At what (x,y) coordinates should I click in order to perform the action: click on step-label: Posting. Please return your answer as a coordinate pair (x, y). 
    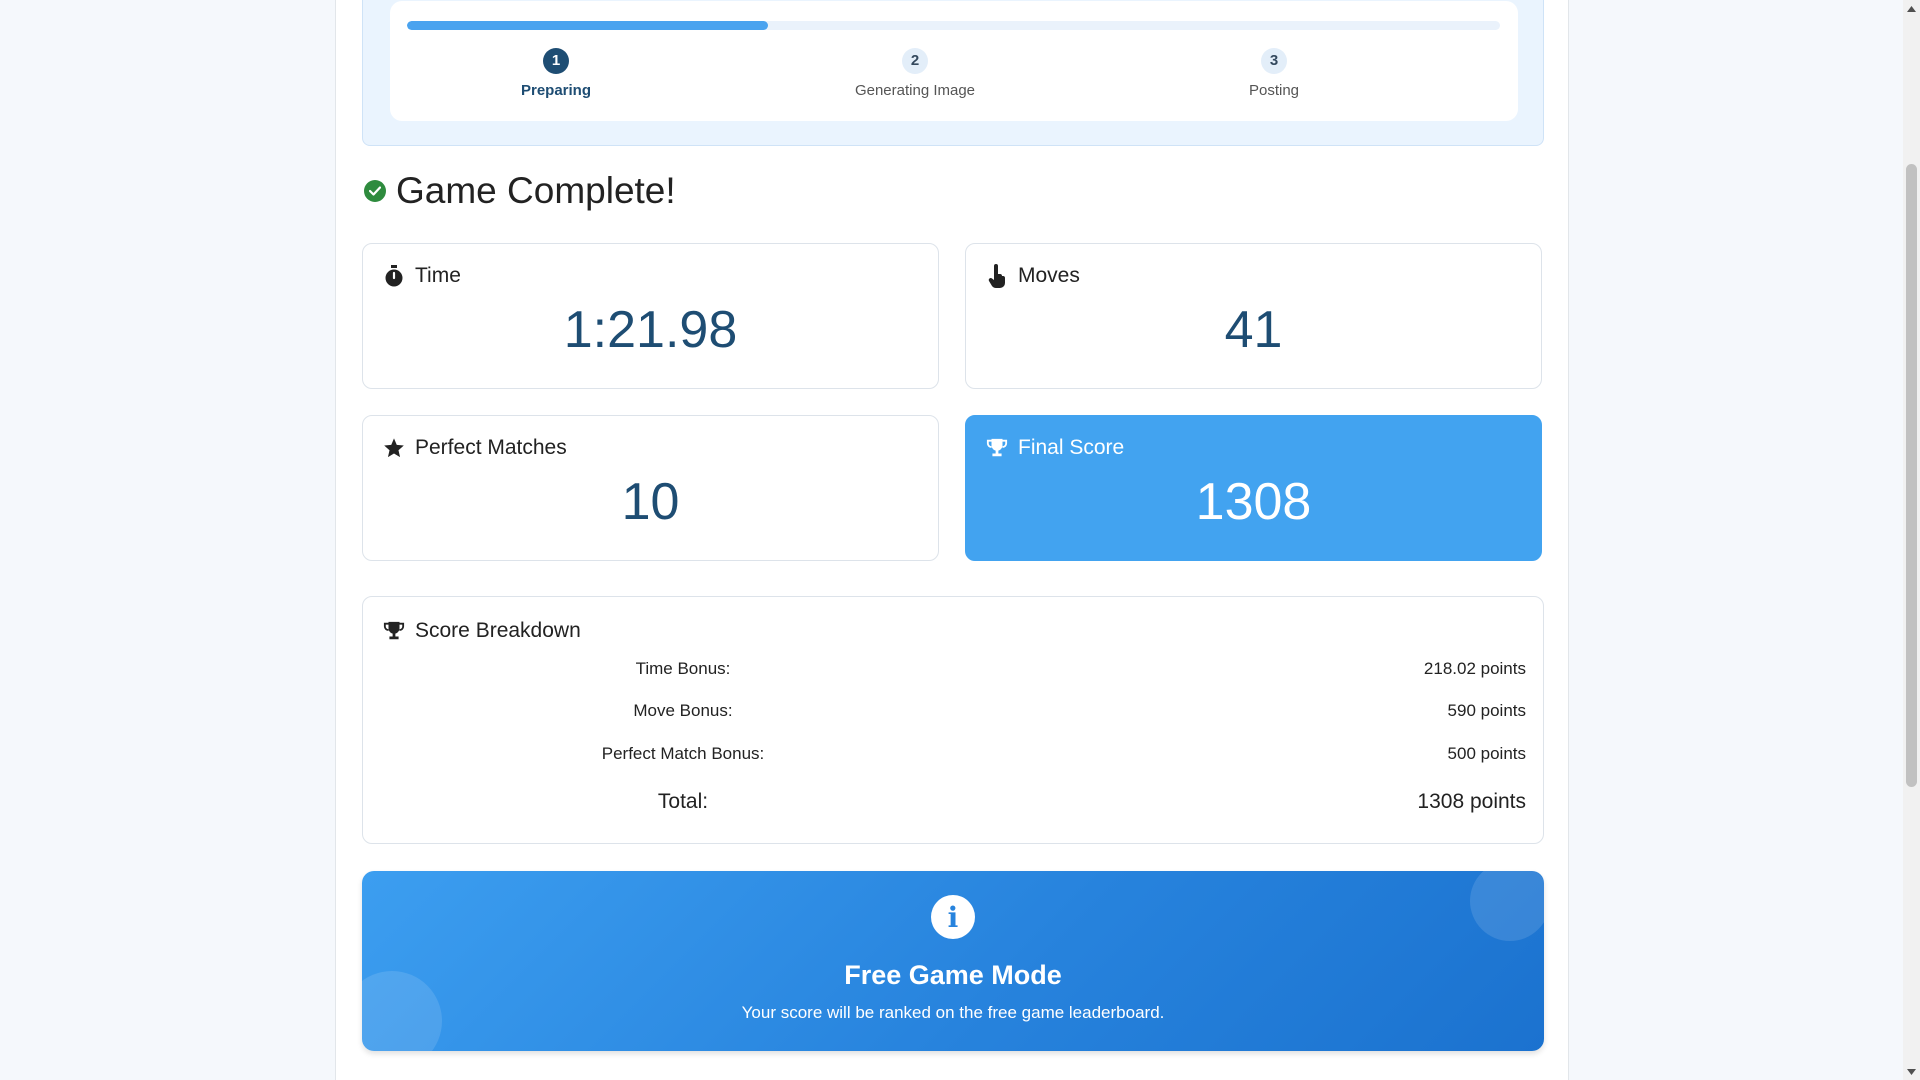
    Looking at the image, I should click on (1274, 90).